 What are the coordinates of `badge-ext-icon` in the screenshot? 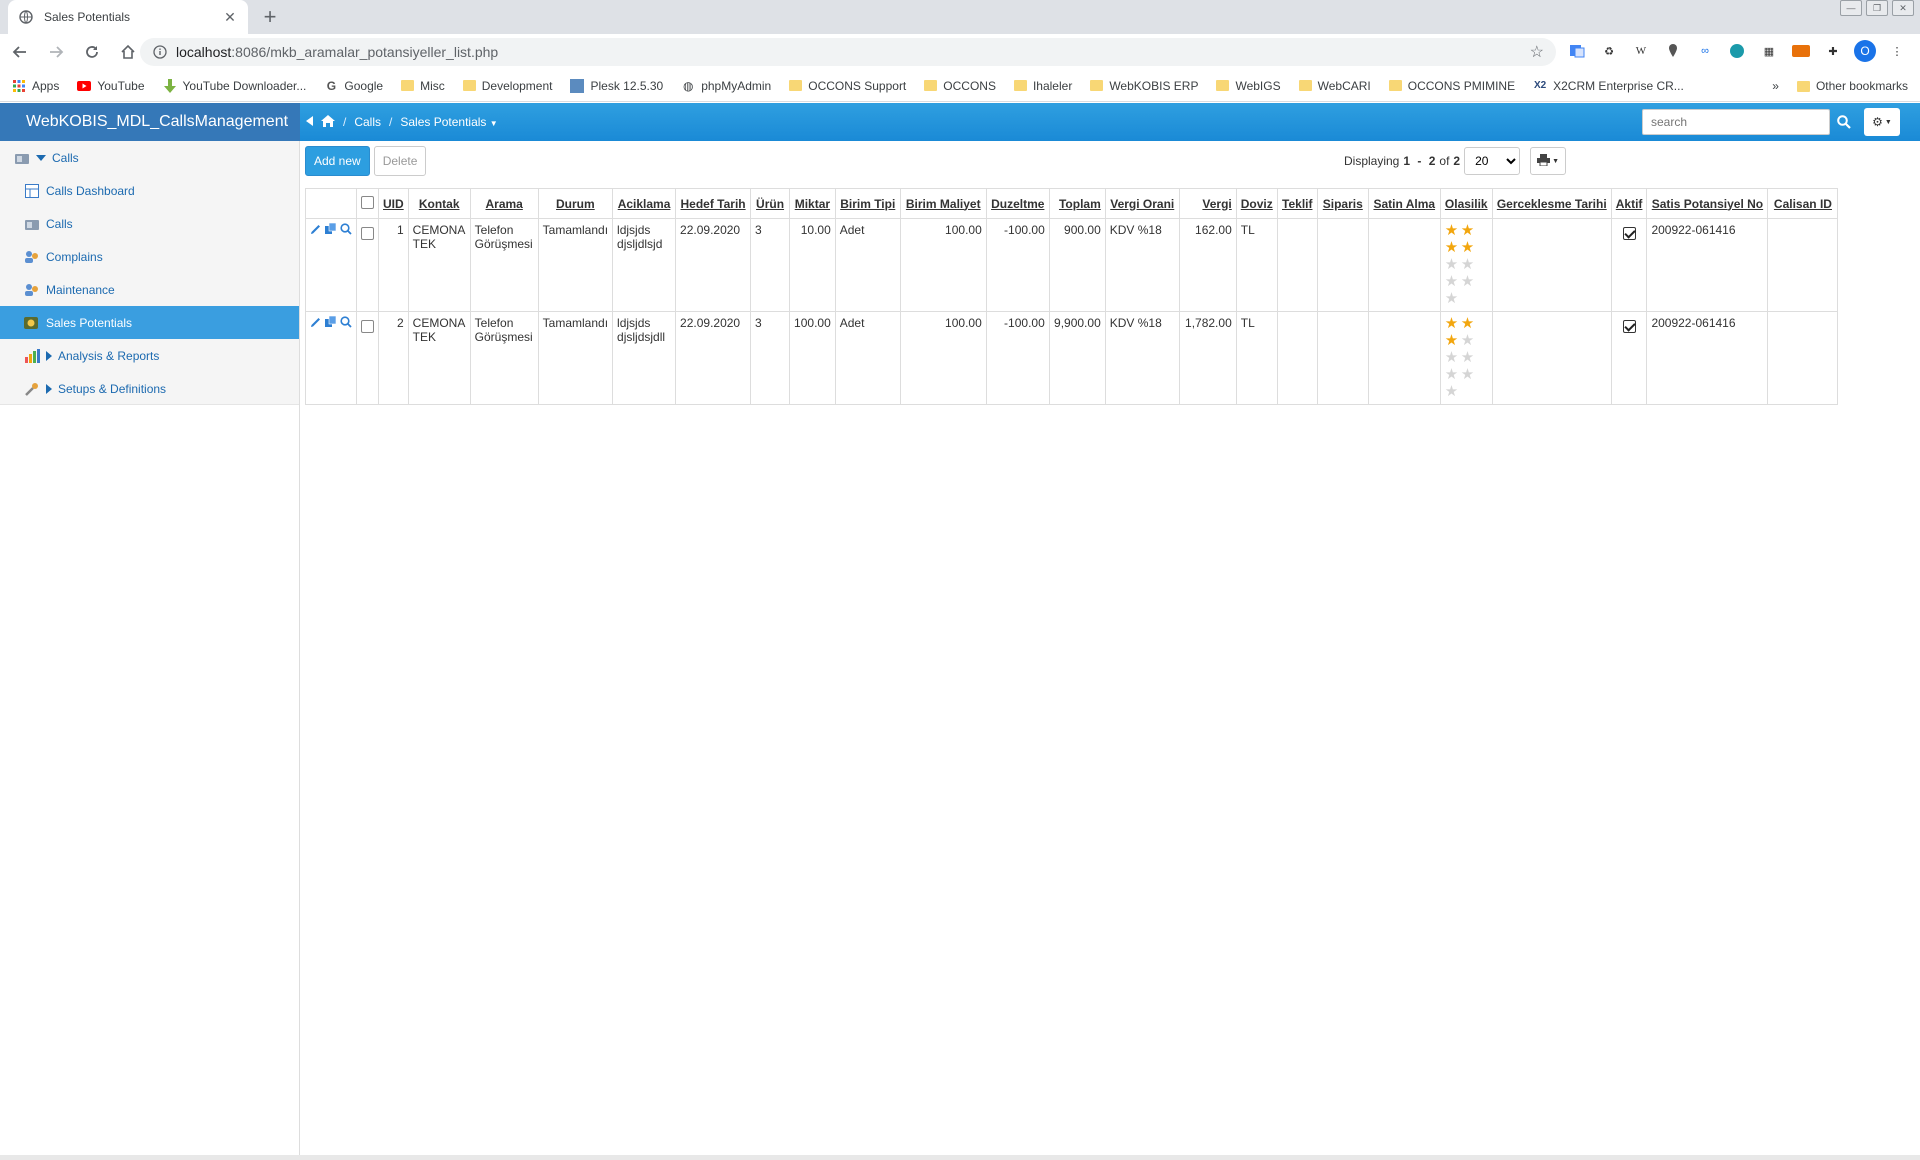 It's located at (1801, 51).